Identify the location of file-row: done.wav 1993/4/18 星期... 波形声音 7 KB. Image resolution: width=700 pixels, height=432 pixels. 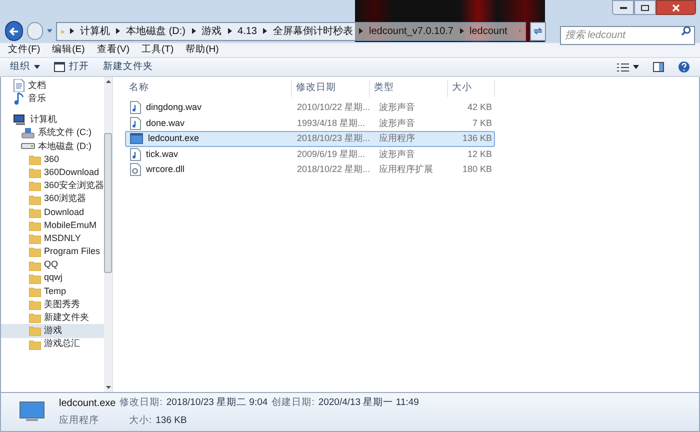
(310, 123).